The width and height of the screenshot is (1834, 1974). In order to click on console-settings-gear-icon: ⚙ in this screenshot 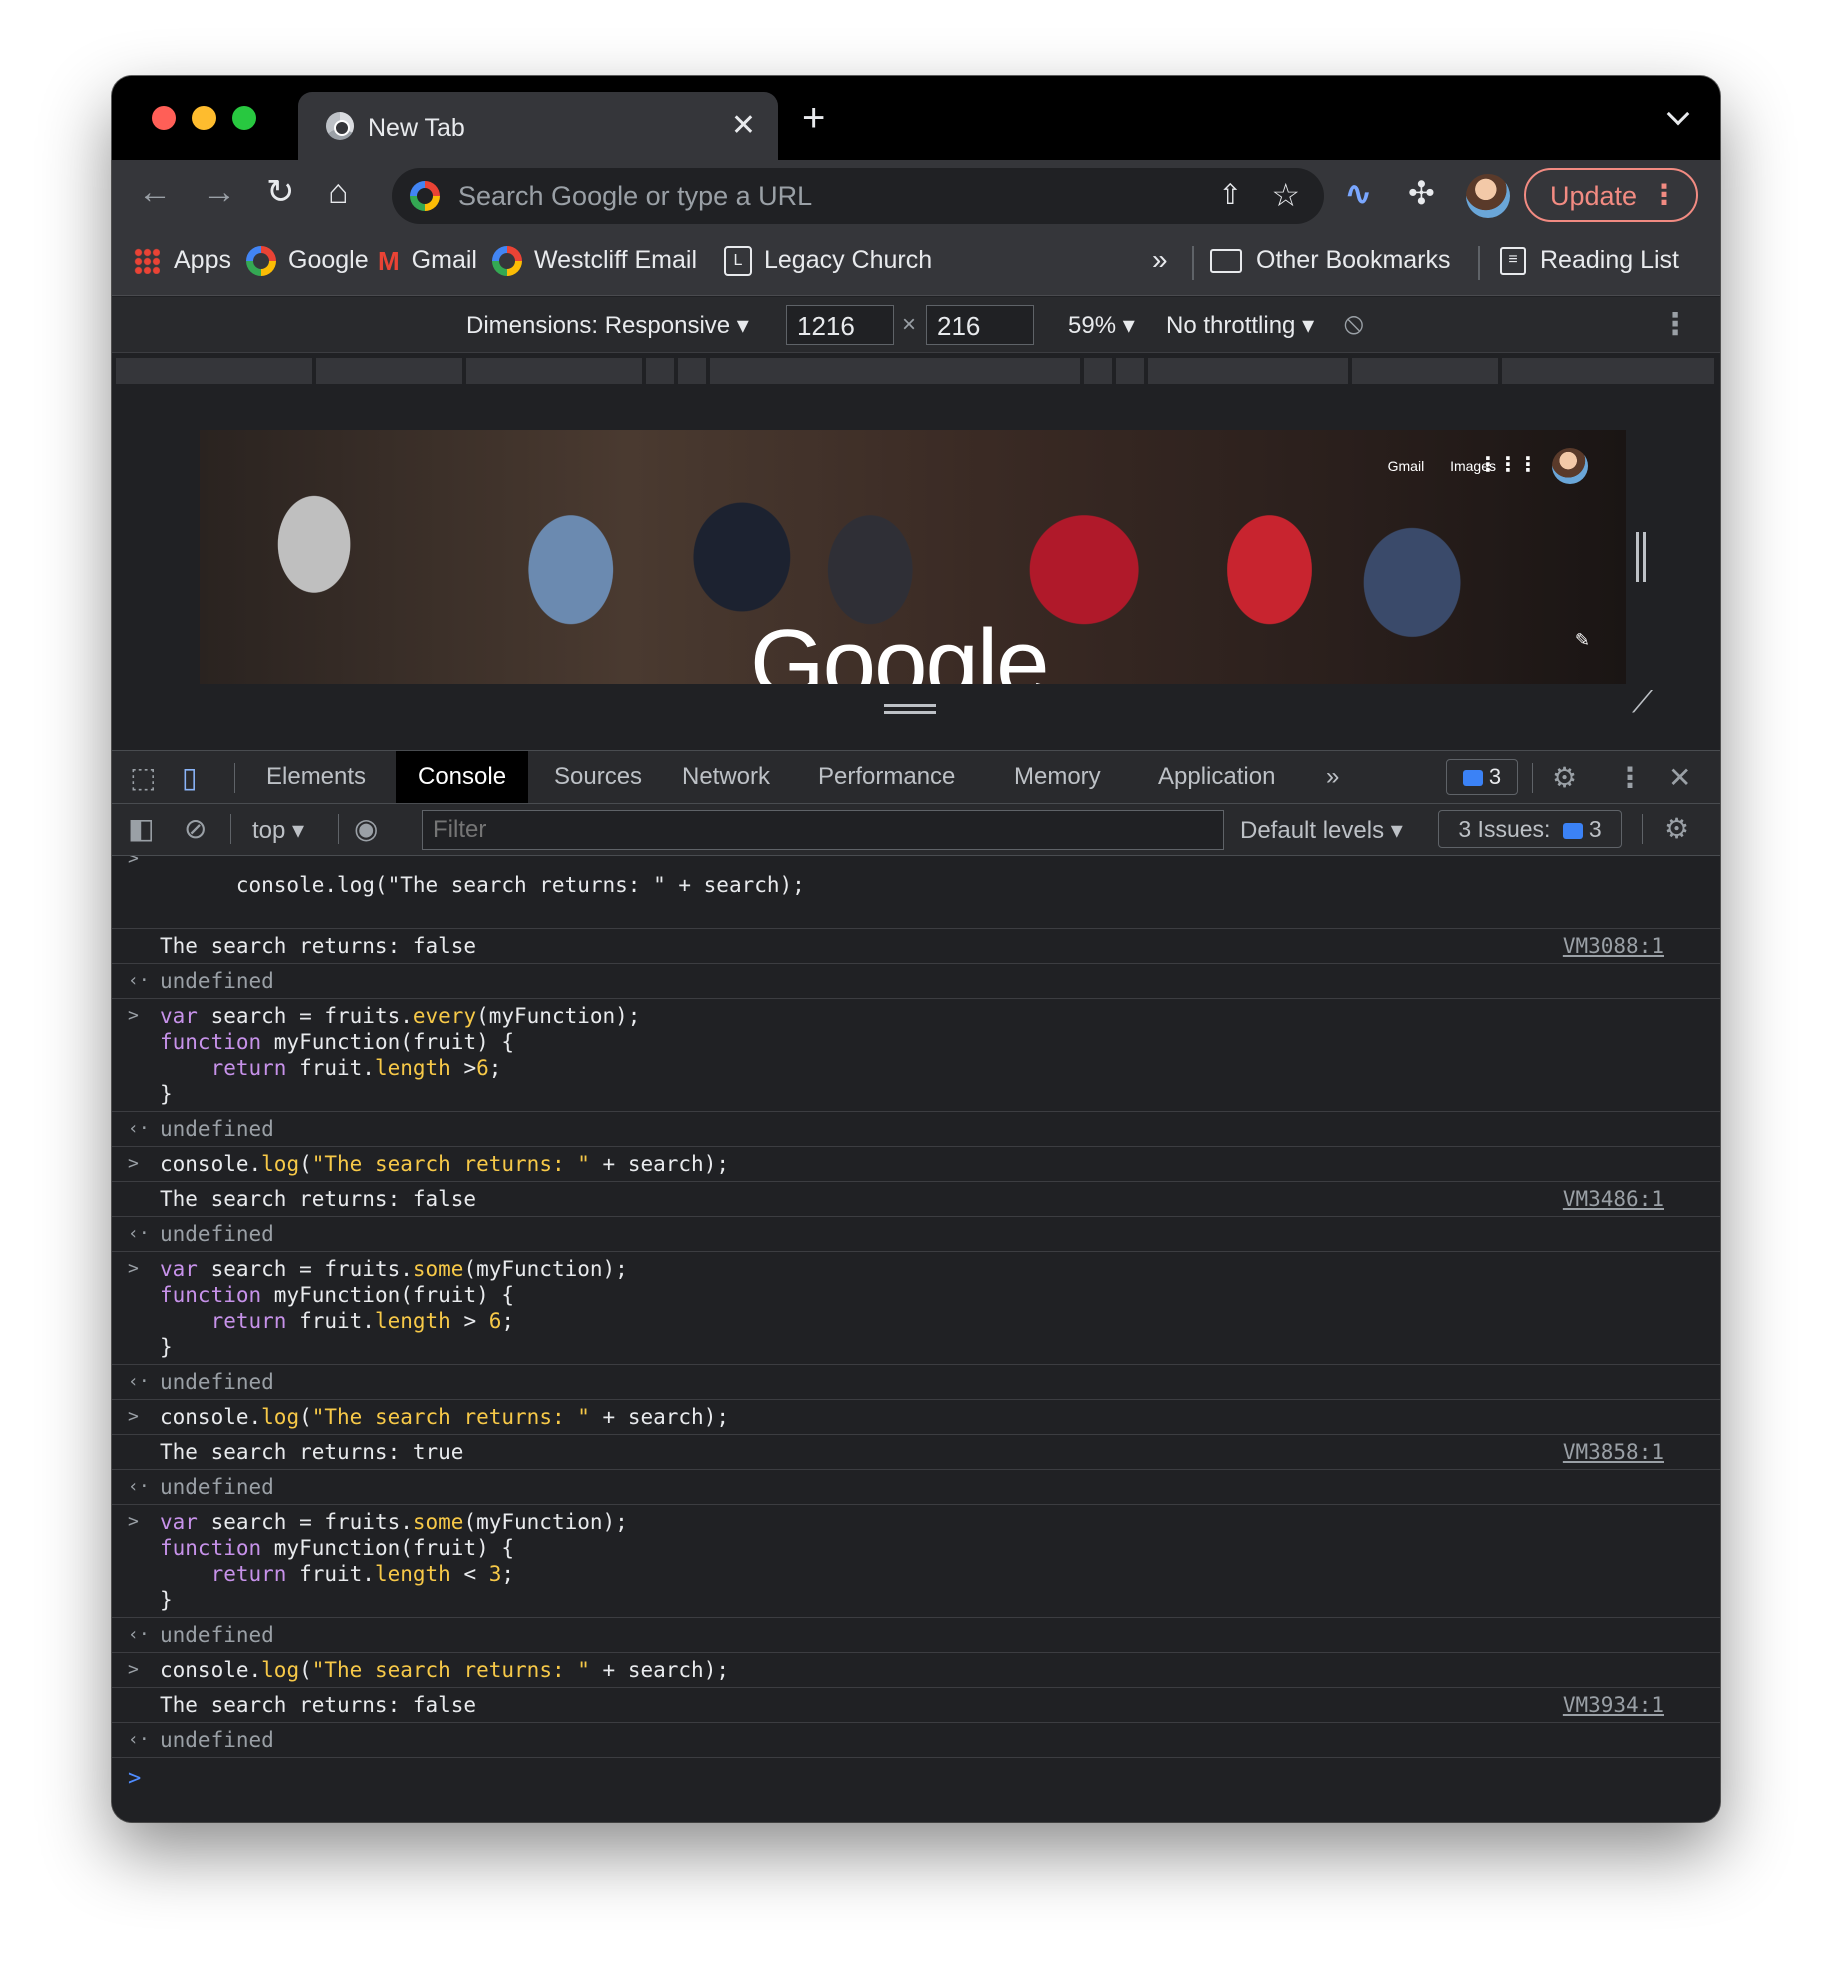, I will do `click(1676, 828)`.